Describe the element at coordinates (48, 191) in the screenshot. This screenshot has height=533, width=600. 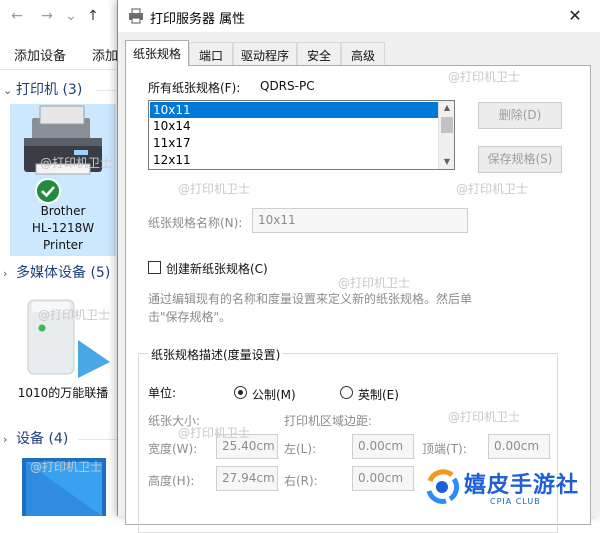
I see `default-printer-check-icon` at that location.